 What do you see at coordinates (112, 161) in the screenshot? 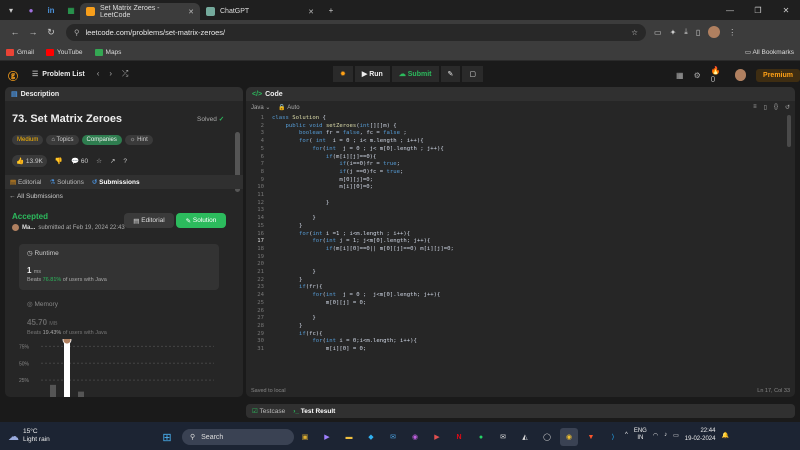
I see `share-icon: ↗` at bounding box center [112, 161].